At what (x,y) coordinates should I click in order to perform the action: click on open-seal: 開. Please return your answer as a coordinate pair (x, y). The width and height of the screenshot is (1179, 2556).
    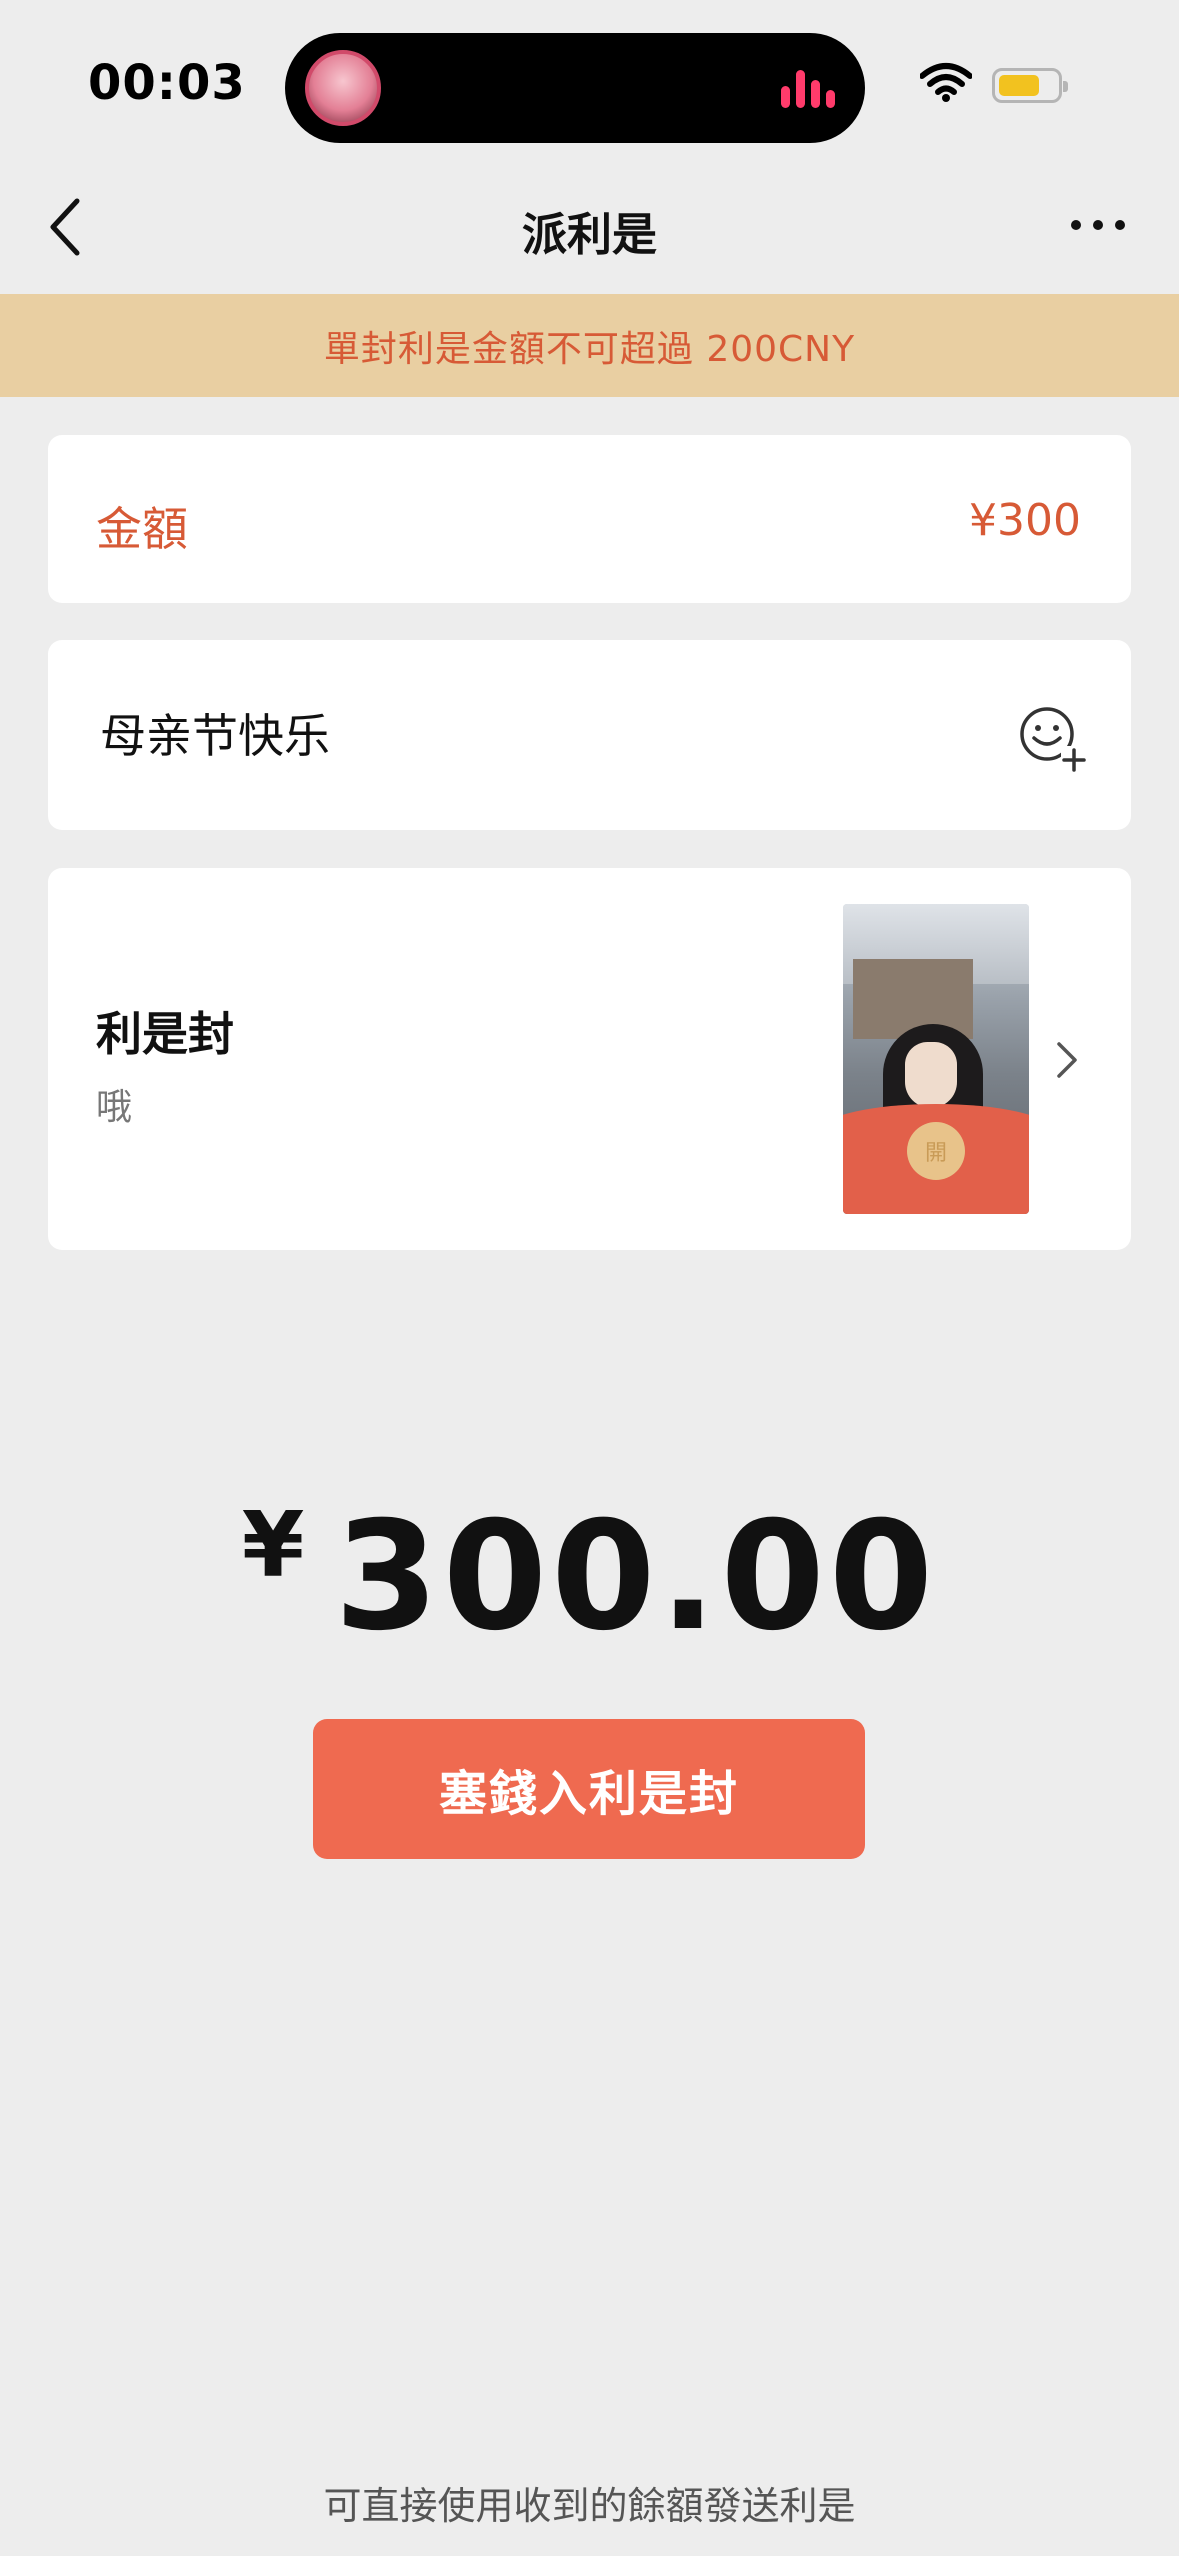
    Looking at the image, I should click on (936, 1151).